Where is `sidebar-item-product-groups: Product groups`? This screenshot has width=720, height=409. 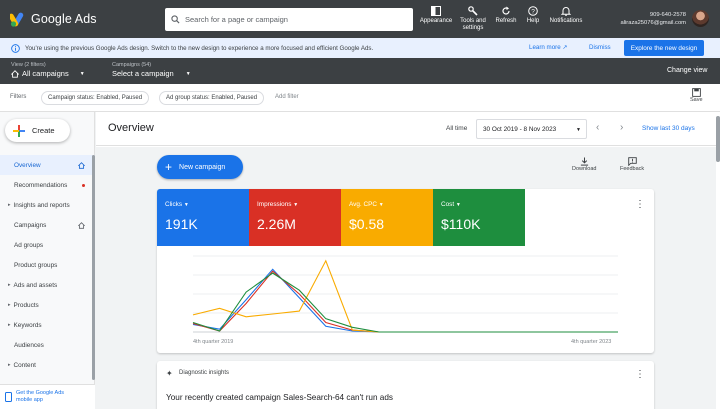
sidebar-item-product-groups: Product groups is located at coordinates (47, 265).